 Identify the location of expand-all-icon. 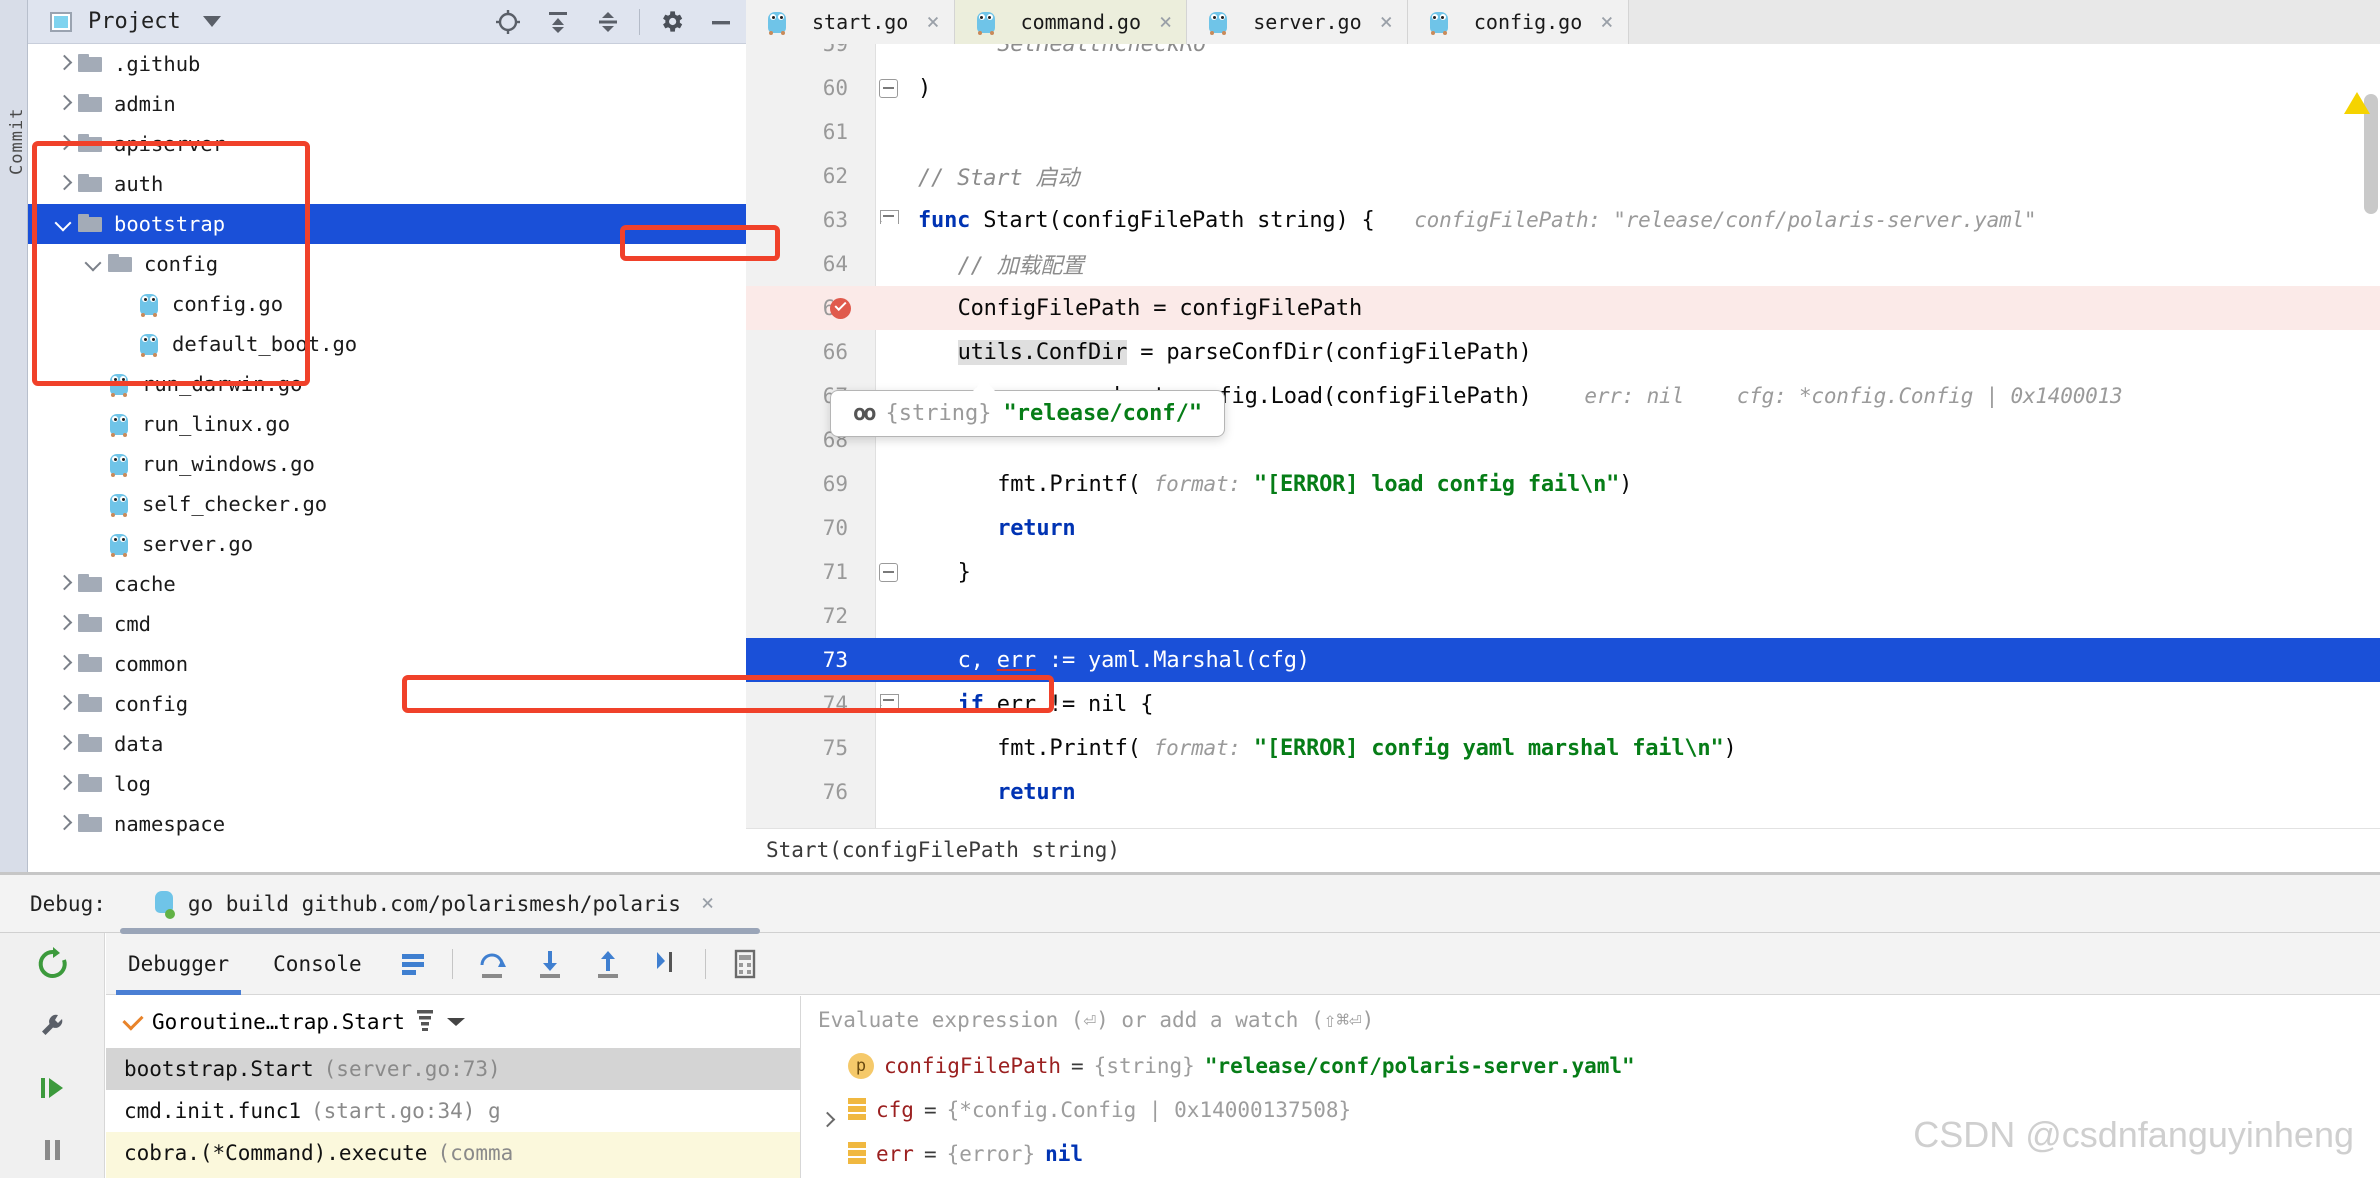
(558, 22).